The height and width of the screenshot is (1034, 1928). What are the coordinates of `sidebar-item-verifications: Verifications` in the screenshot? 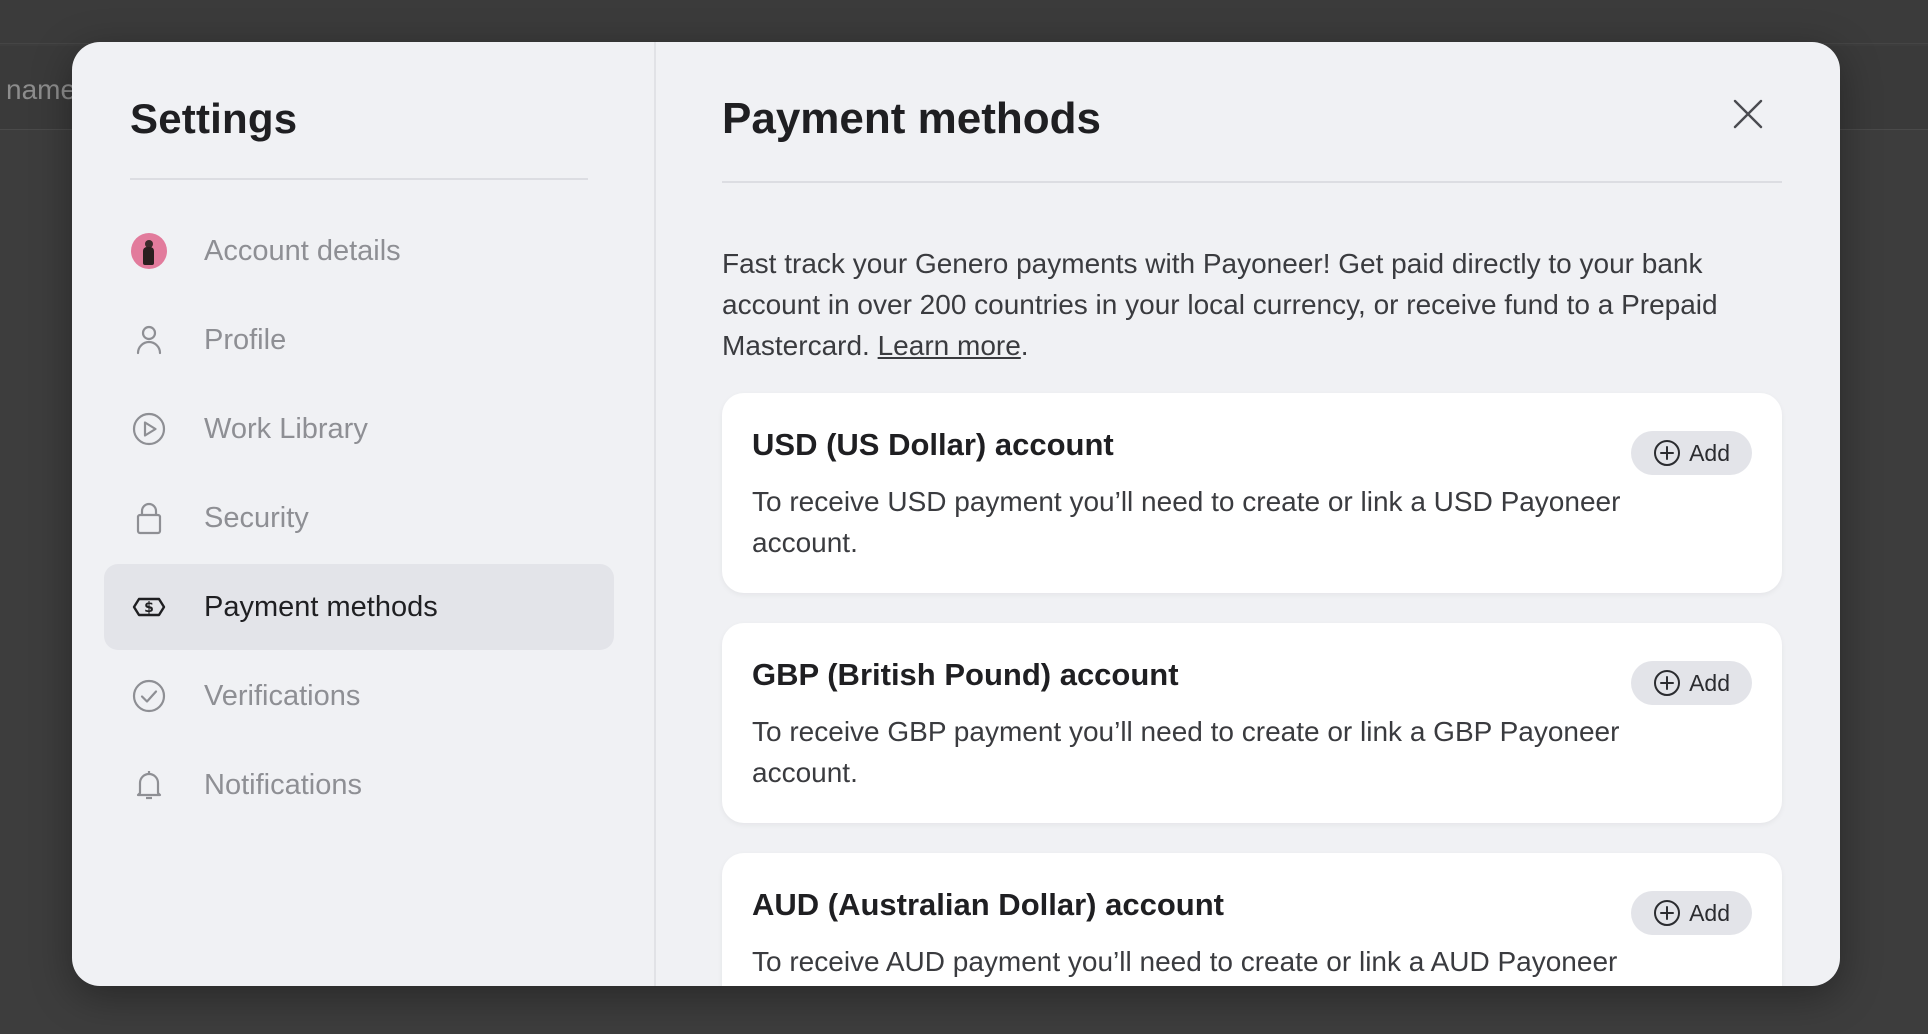 It's located at (359, 696).